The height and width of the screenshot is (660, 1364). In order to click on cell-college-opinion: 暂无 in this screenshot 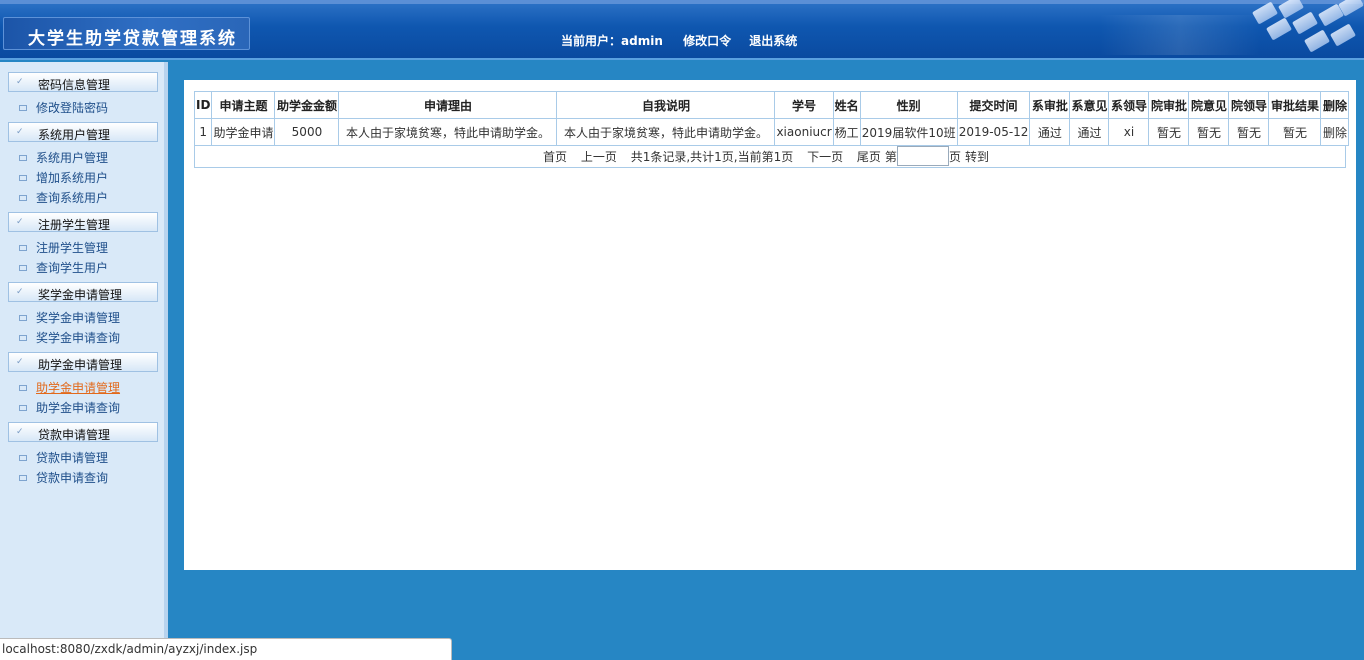, I will do `click(1209, 132)`.